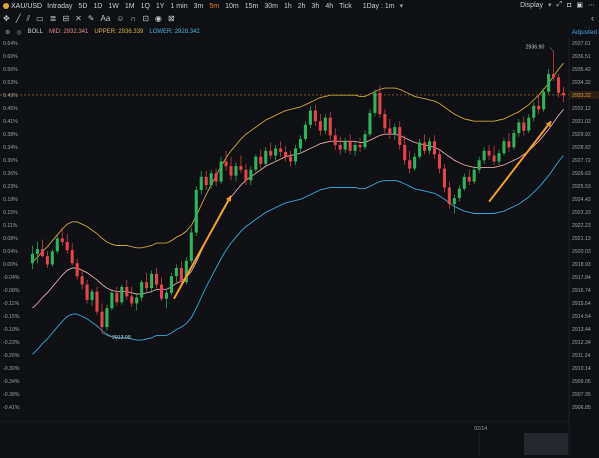  I want to click on price-tick-label: 2927.72, so click(581, 161).